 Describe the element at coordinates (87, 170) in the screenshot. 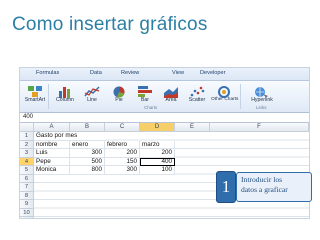

I see `cell-b5: 800` at that location.